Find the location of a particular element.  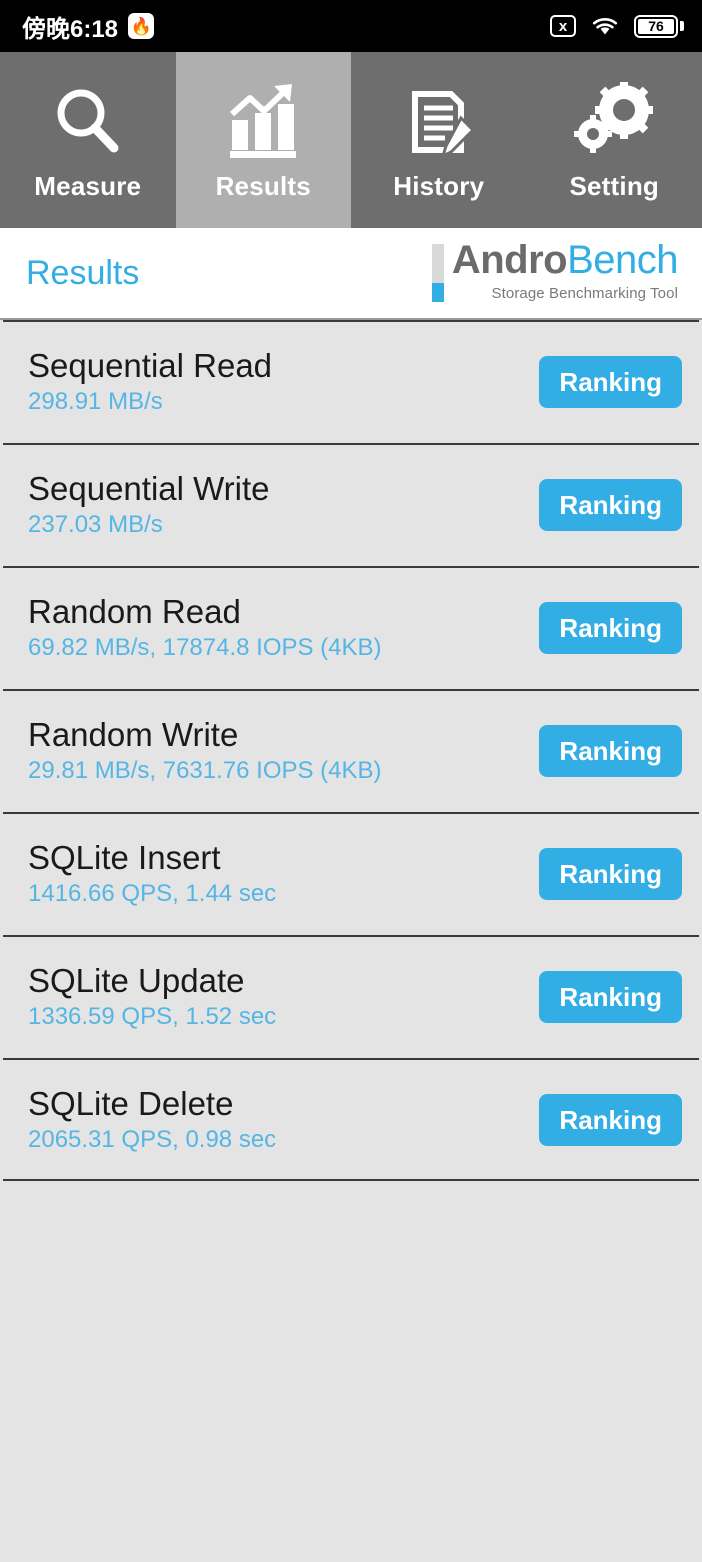

row-texts: Sequential Write 237.03 MB/s is located at coordinates (149, 504).